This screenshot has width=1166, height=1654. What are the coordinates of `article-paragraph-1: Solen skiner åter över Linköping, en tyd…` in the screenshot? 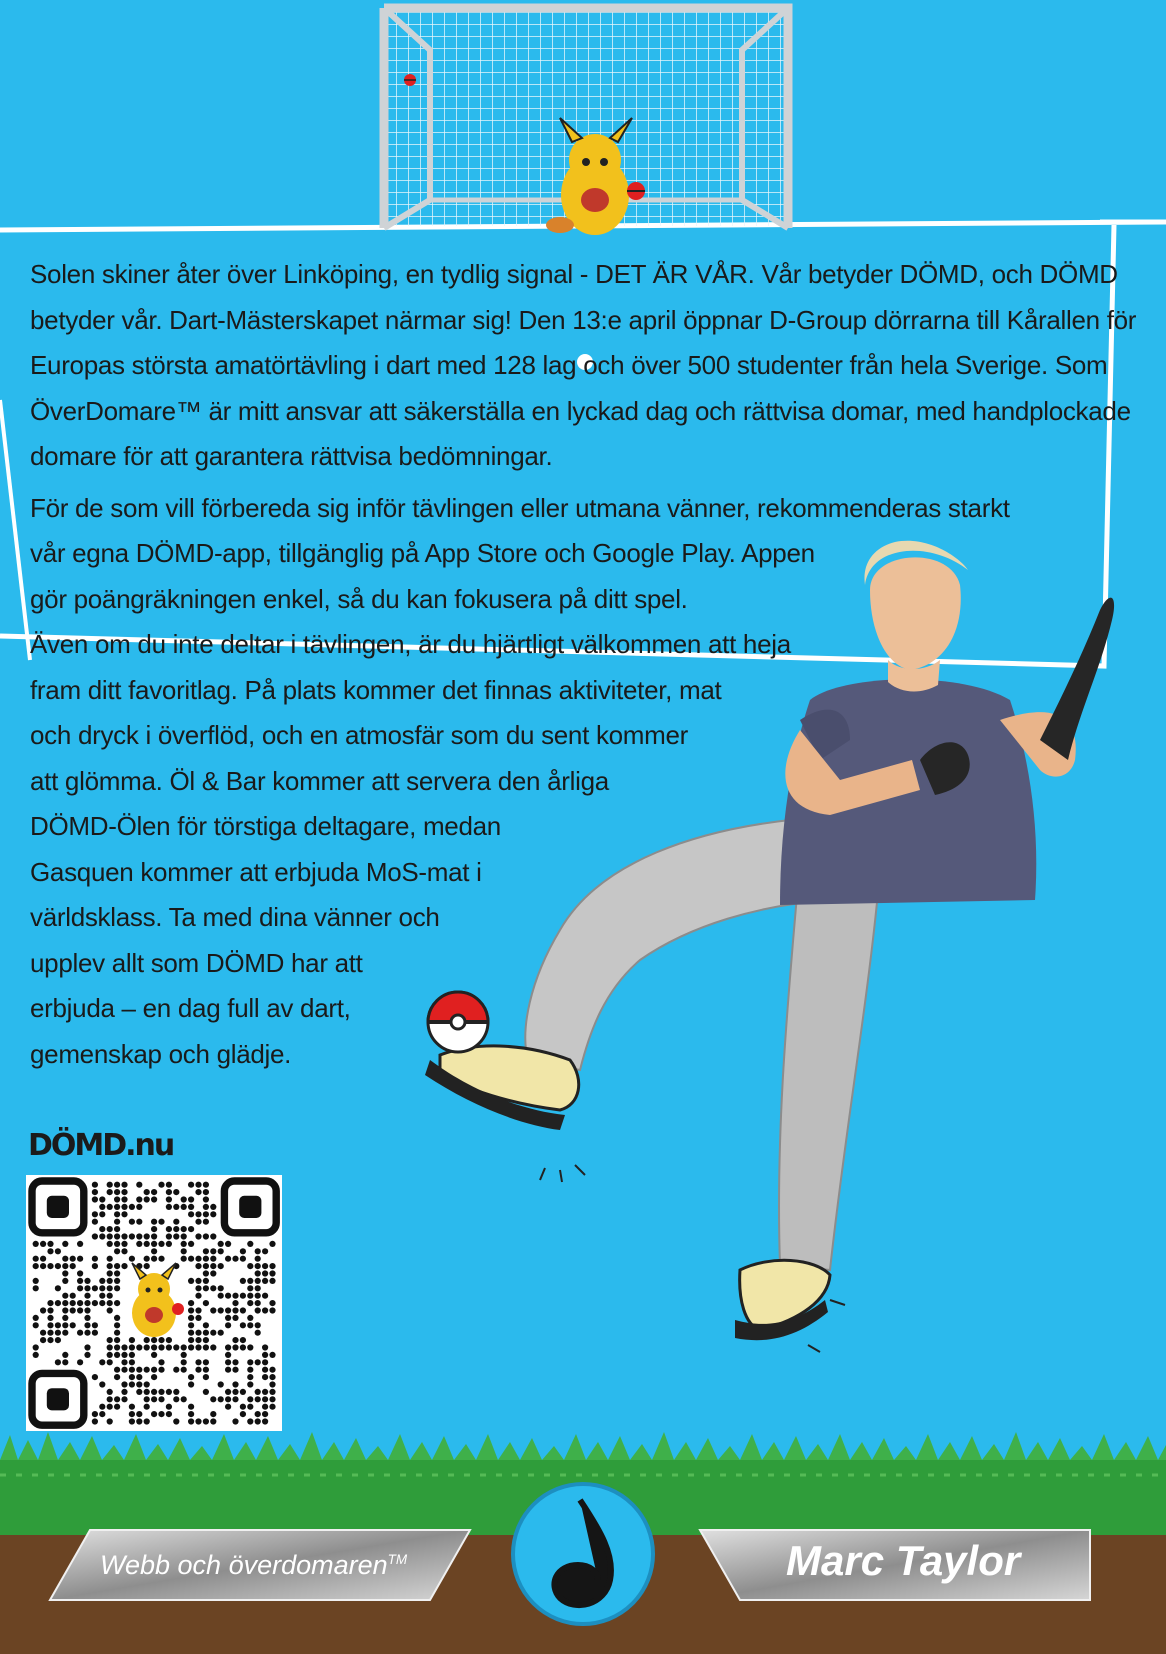 It's located at (583, 365).